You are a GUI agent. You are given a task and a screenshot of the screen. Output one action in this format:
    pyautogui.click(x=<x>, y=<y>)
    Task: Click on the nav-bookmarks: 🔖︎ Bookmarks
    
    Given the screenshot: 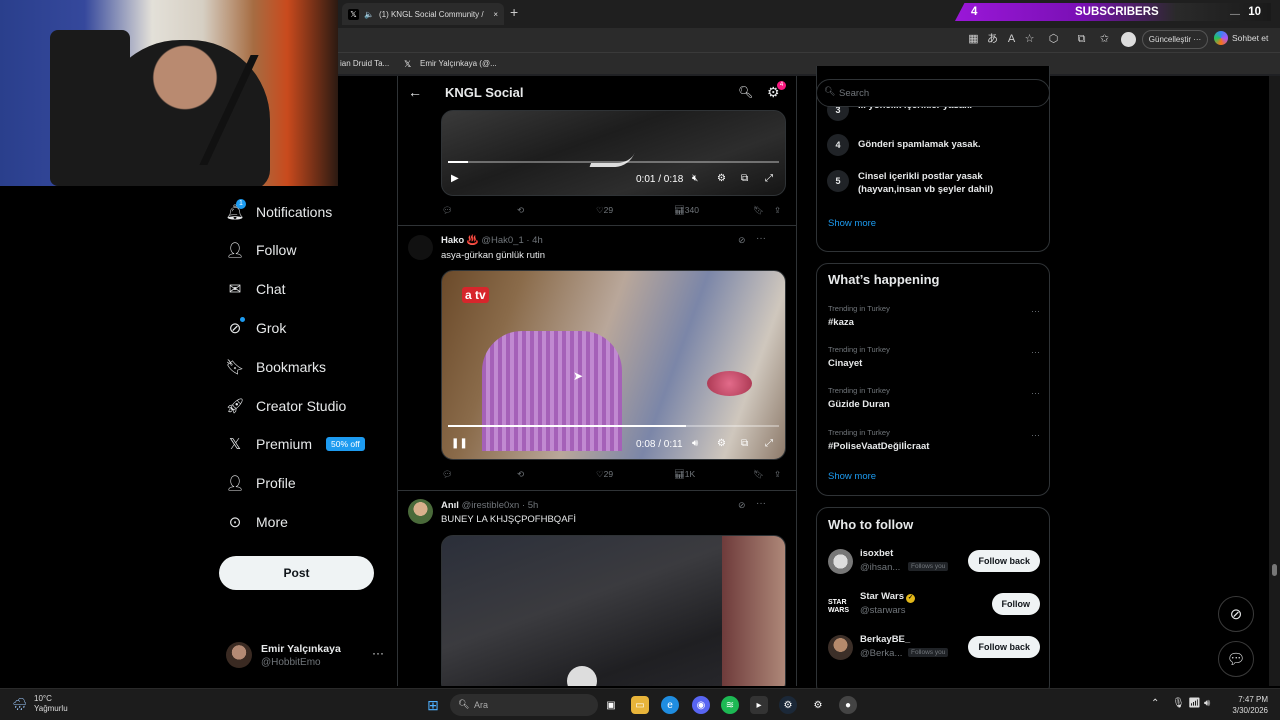 What is the action you would take?
    pyautogui.click(x=275, y=367)
    